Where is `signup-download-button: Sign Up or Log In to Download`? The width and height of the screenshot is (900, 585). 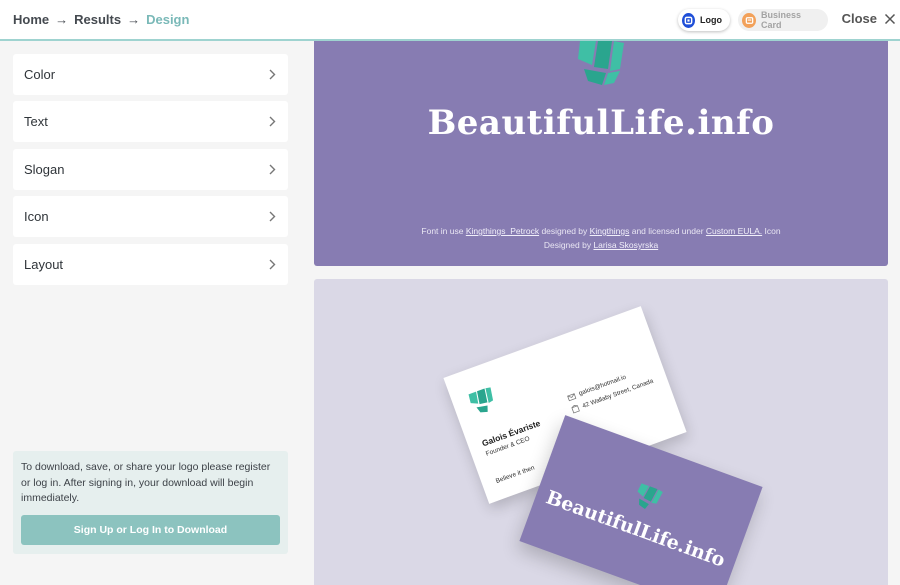
signup-download-button: Sign Up or Log In to Download is located at coordinates (150, 530).